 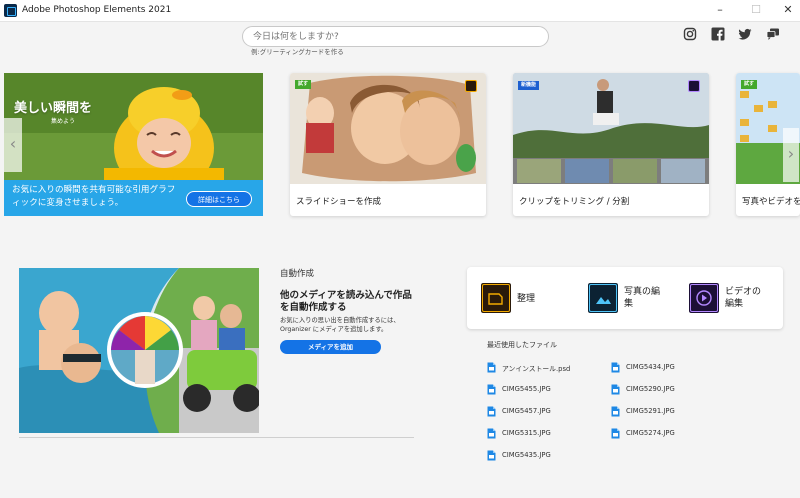 I want to click on recent-file-name: CIMG5291.JPG, so click(x=650, y=411).